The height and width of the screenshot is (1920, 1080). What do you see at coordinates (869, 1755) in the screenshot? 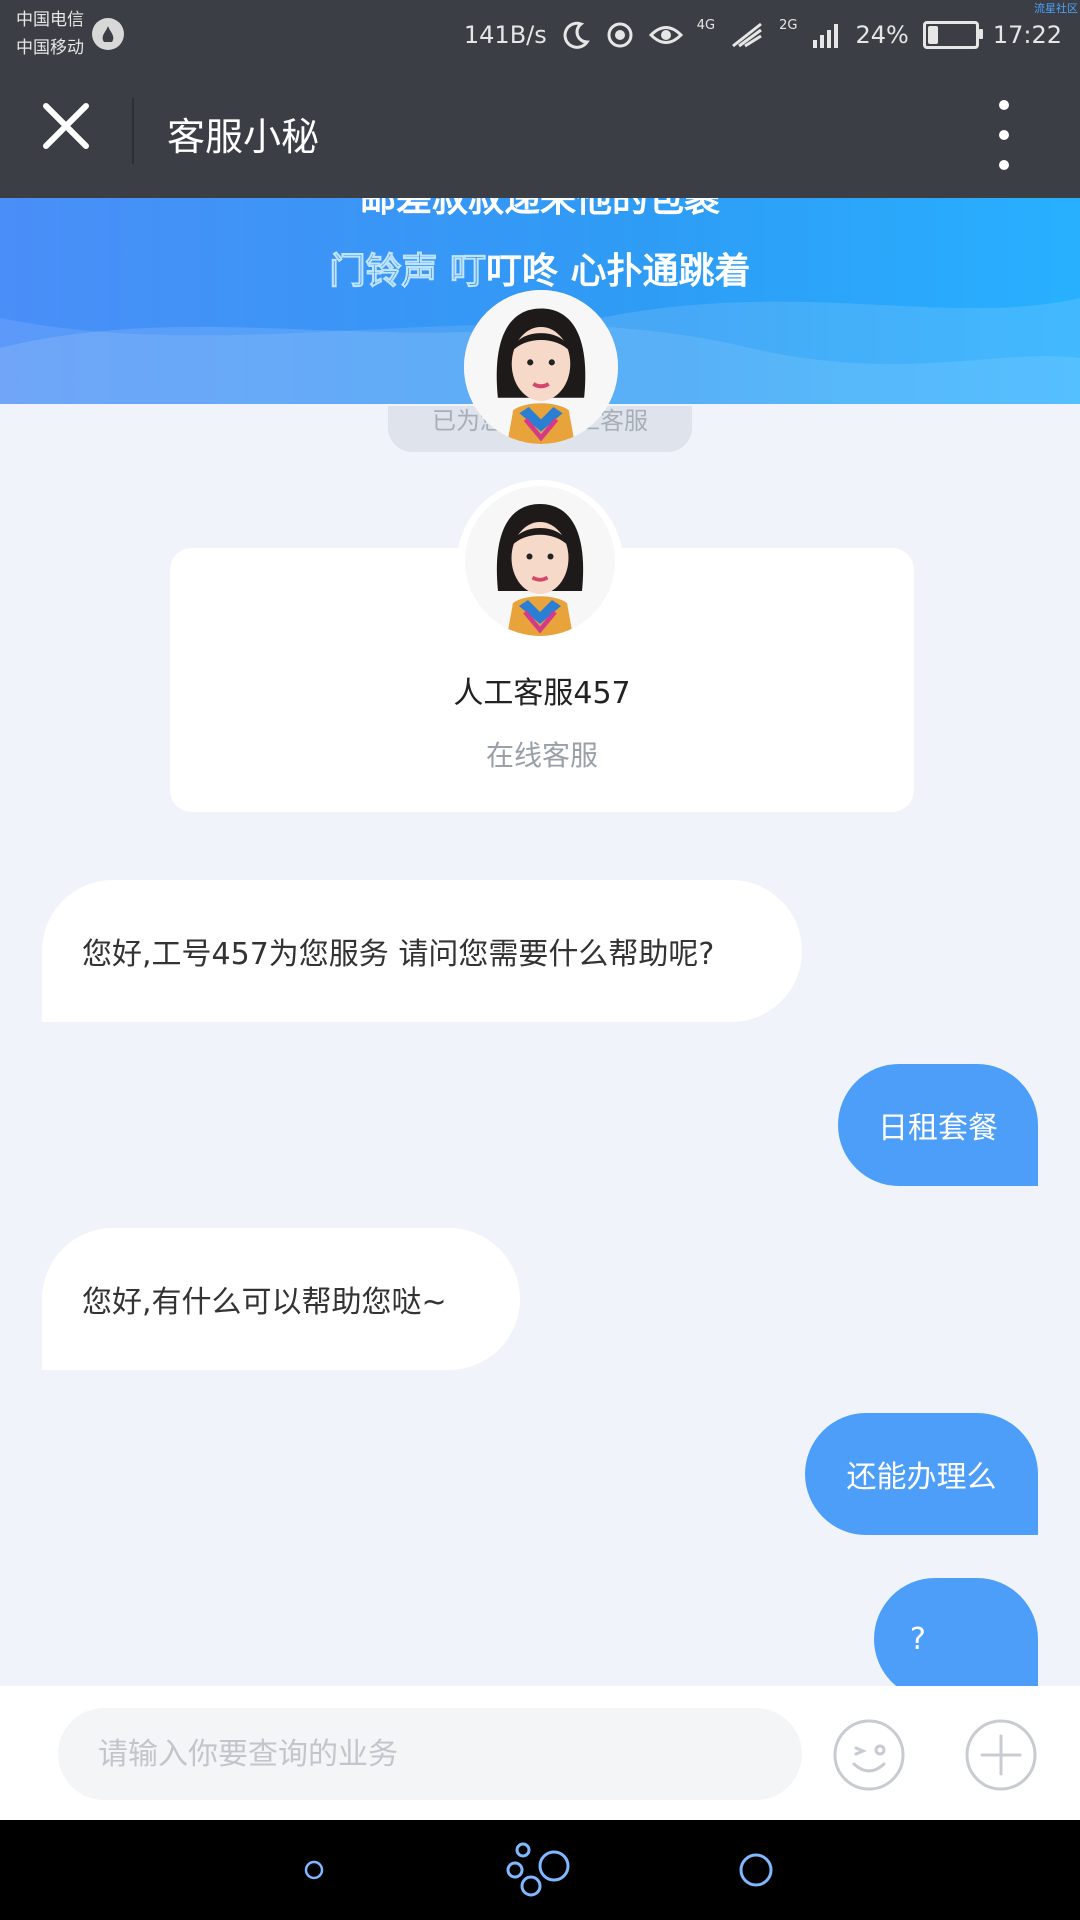
I see `emoji-icon` at bounding box center [869, 1755].